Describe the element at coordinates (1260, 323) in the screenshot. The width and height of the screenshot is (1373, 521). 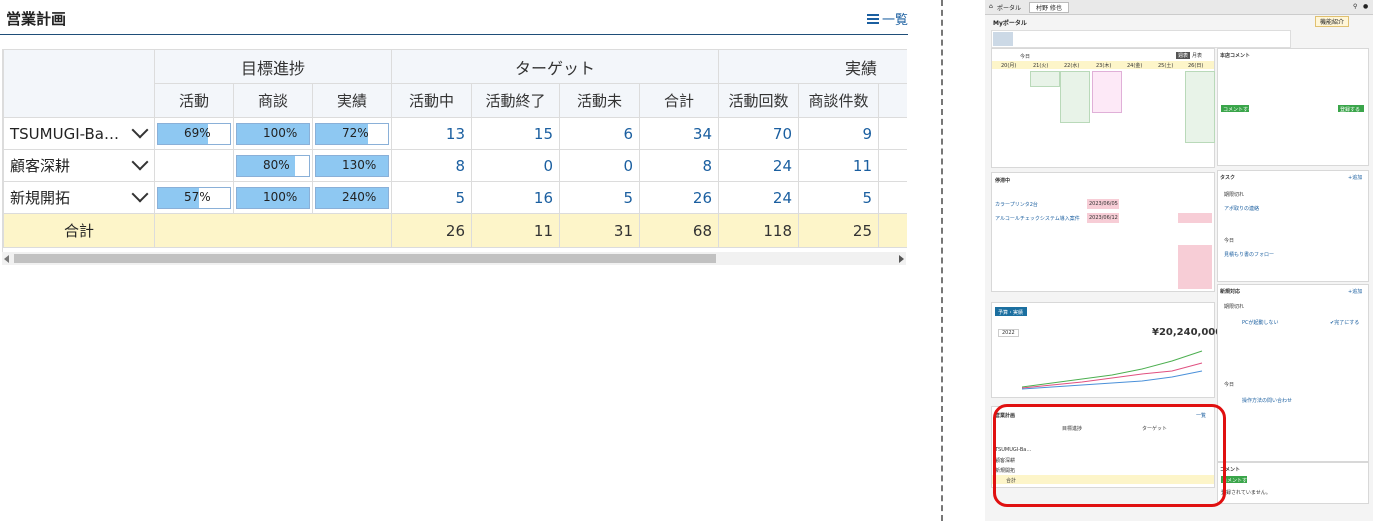
I see `thumb-new-item: PCが起動しない` at that location.